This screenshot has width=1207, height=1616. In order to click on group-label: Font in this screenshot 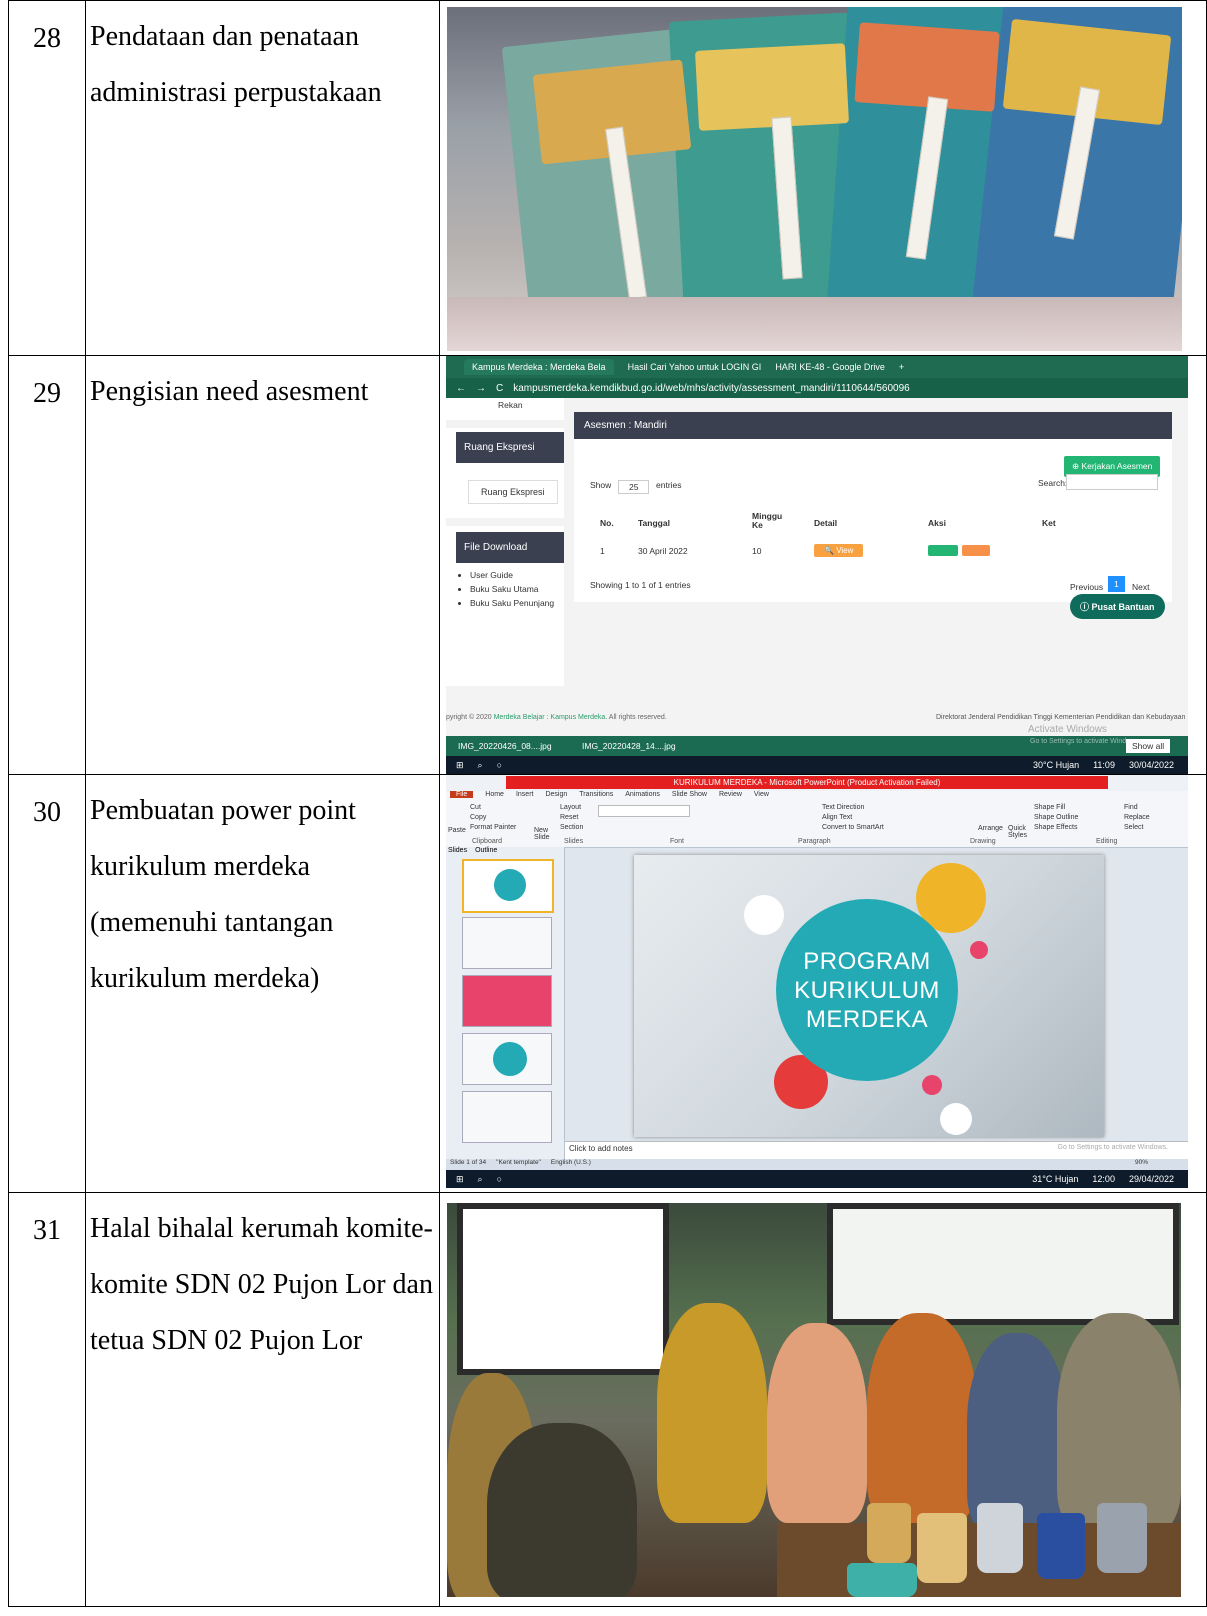, I will do `click(677, 841)`.